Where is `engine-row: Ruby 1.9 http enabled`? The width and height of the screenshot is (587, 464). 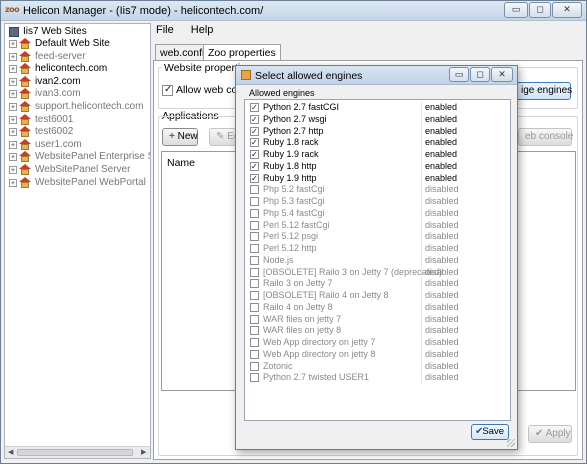 engine-row: Ruby 1.9 http enabled is located at coordinates (377, 178).